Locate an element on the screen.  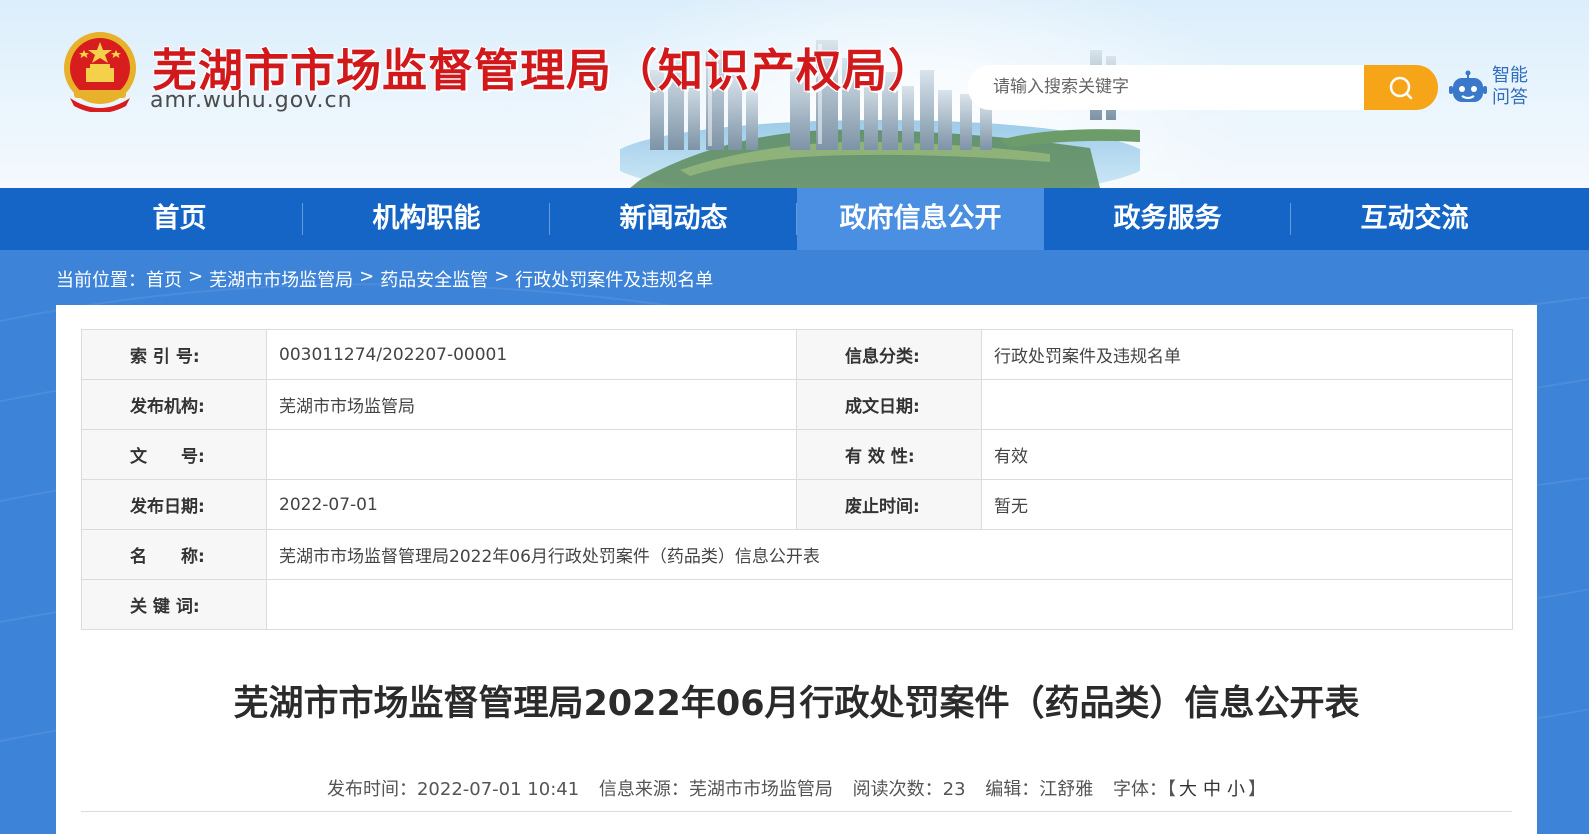
table-row: 发布机构: 芜湖市市场监管局 成文日期: is located at coordinates (797, 404).